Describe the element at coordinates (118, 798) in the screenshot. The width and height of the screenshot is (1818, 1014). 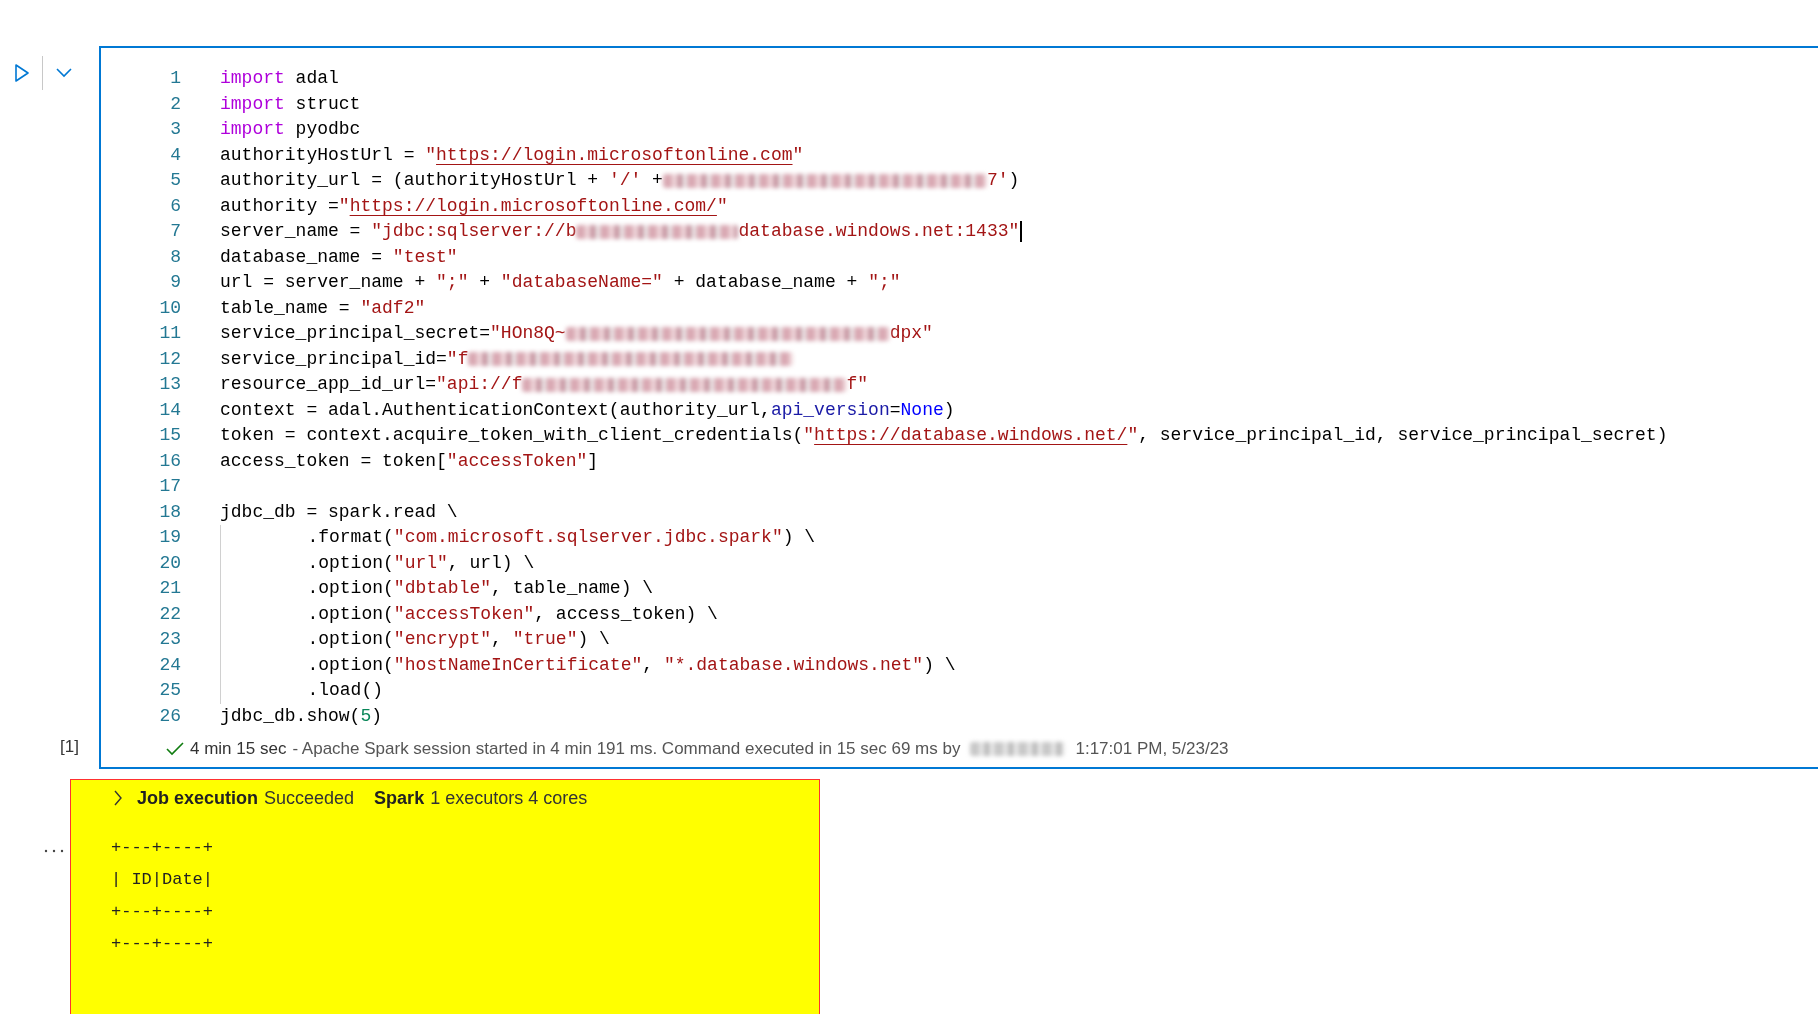
I see `chevron-right-icon` at that location.